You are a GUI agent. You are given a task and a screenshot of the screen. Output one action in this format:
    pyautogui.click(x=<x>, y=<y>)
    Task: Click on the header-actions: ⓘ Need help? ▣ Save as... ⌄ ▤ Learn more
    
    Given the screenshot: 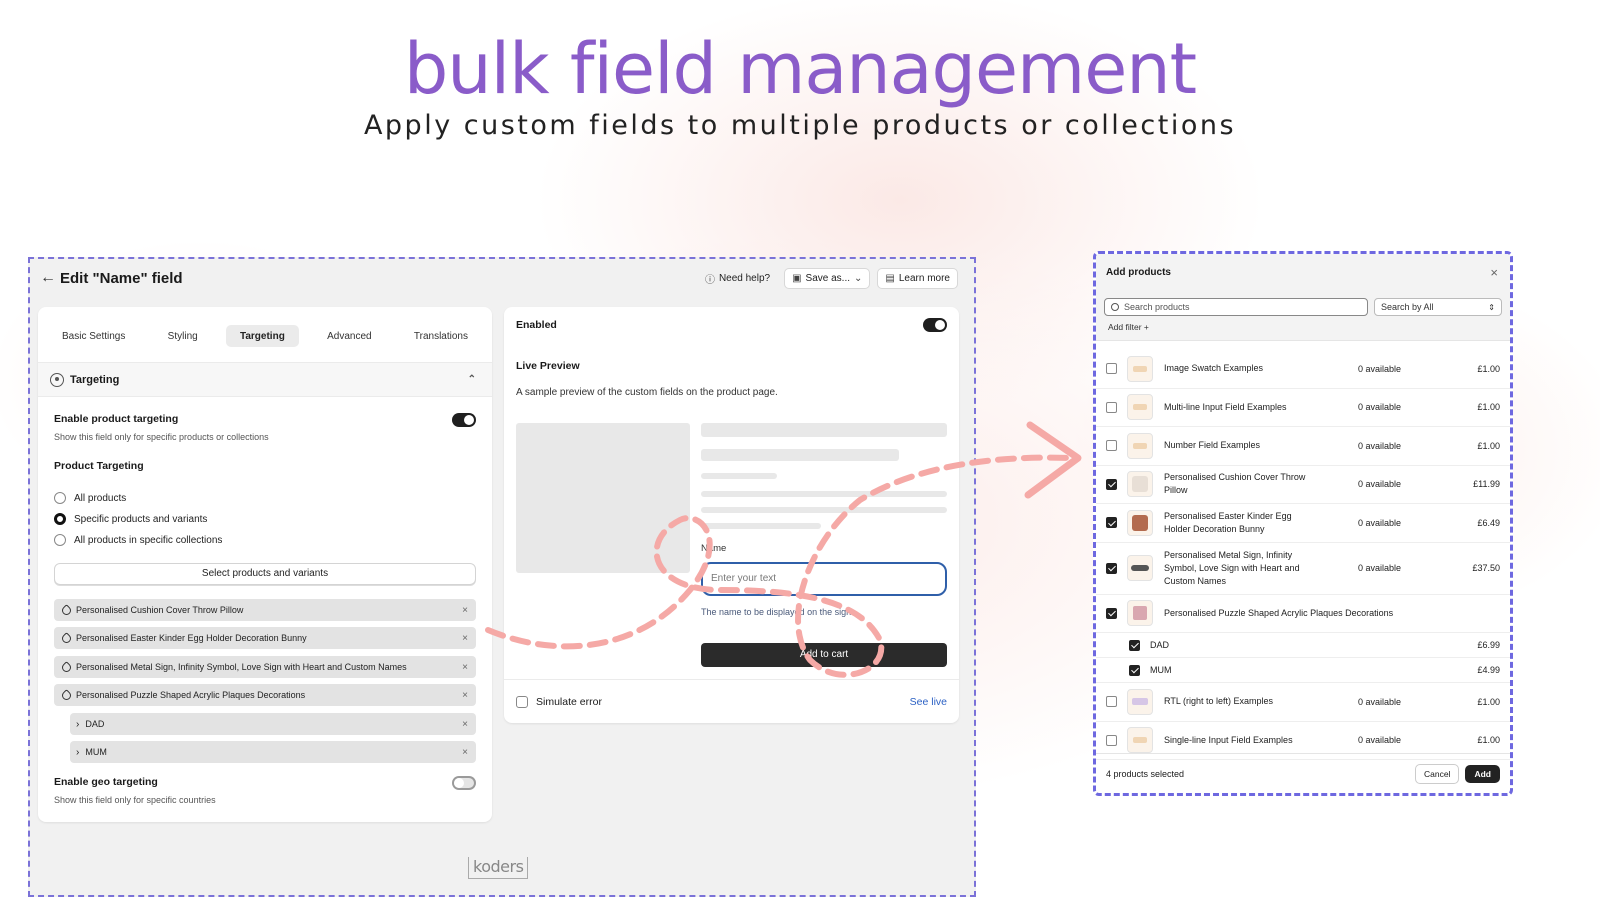 What is the action you would take?
    pyautogui.click(x=828, y=278)
    